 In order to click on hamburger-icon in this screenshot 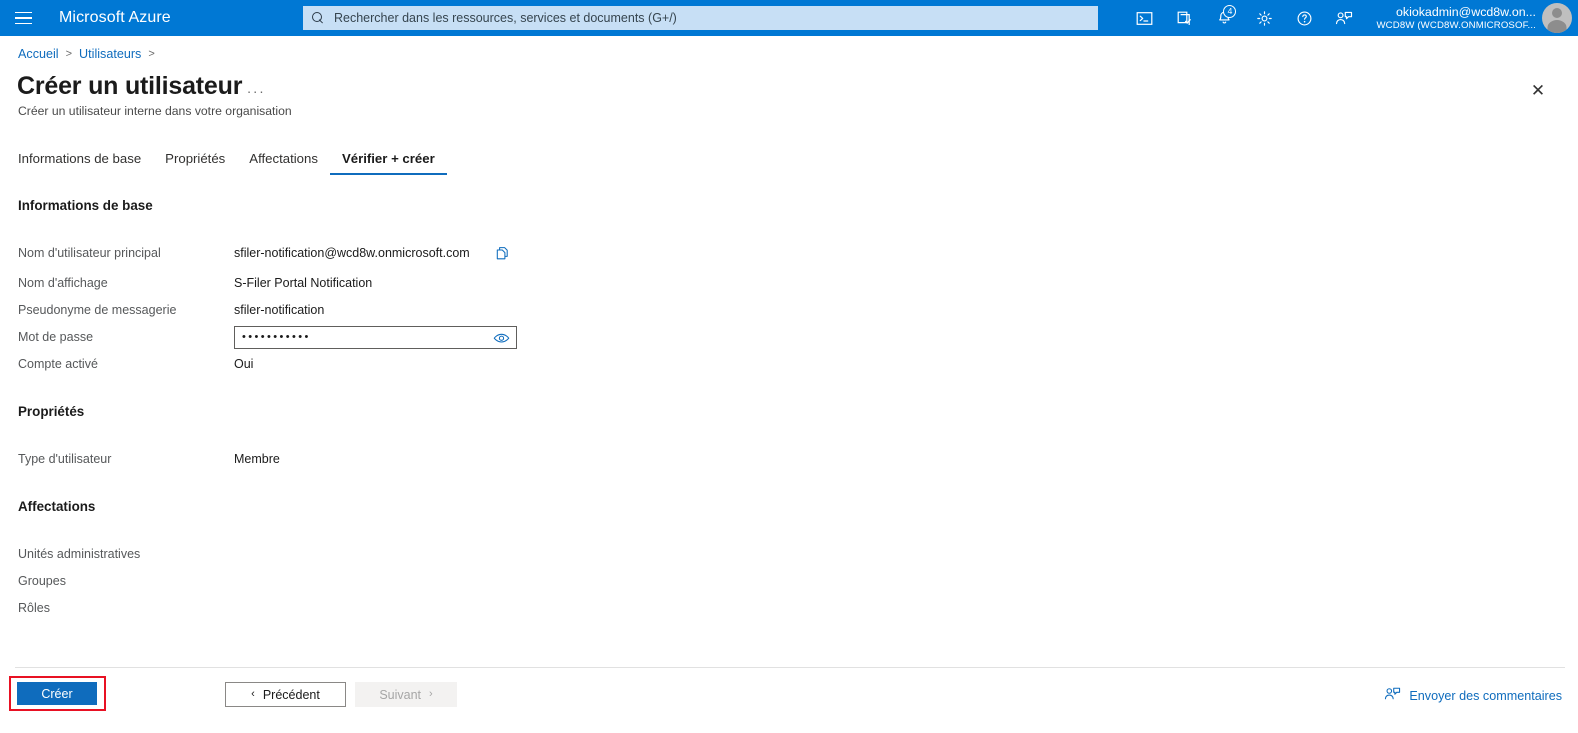, I will do `click(23, 18)`.